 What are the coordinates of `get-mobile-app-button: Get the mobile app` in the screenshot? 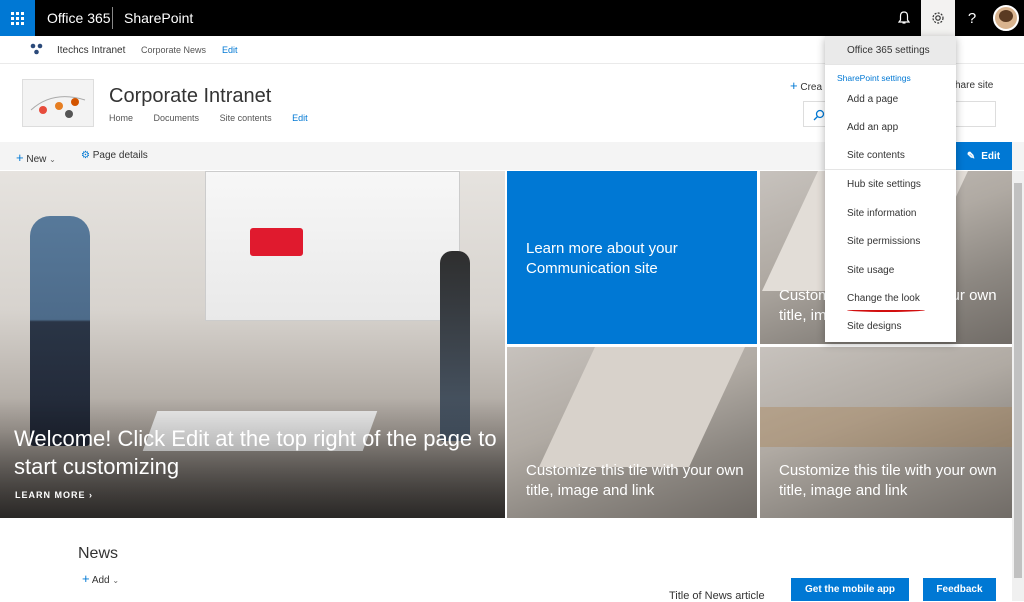 It's located at (850, 589).